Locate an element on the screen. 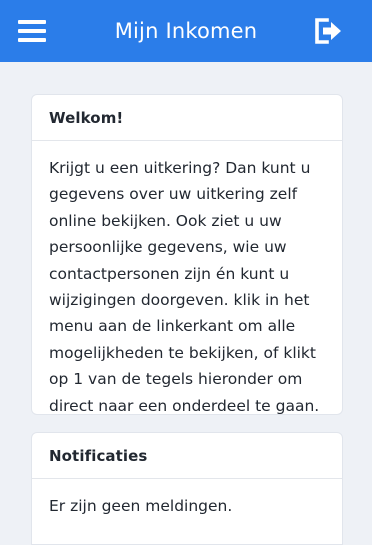  top-app-bar: Mijn Inkomen is located at coordinates (186, 31).